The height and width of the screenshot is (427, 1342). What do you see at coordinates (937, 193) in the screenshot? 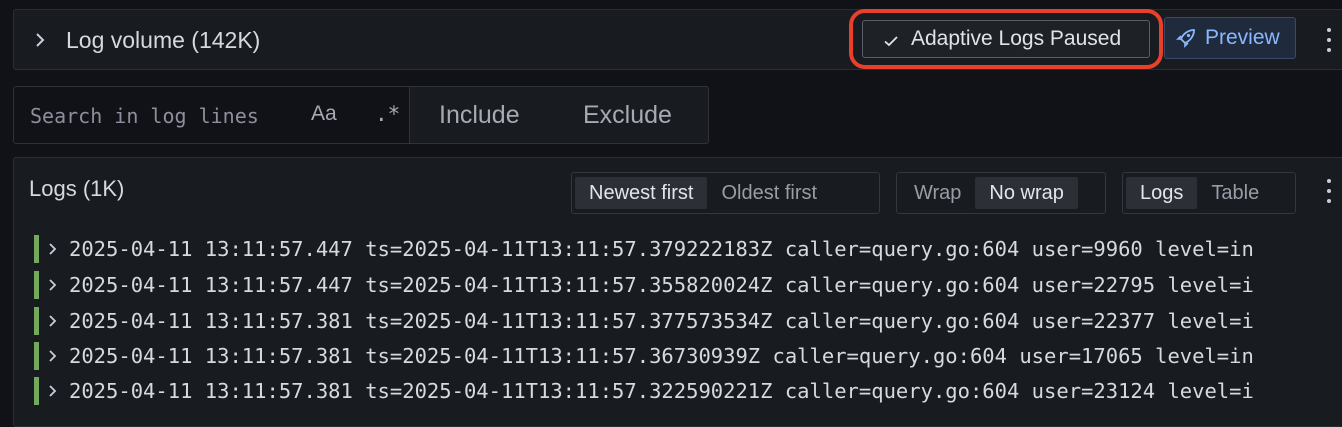
I see `wrap-option: Wrap` at bounding box center [937, 193].